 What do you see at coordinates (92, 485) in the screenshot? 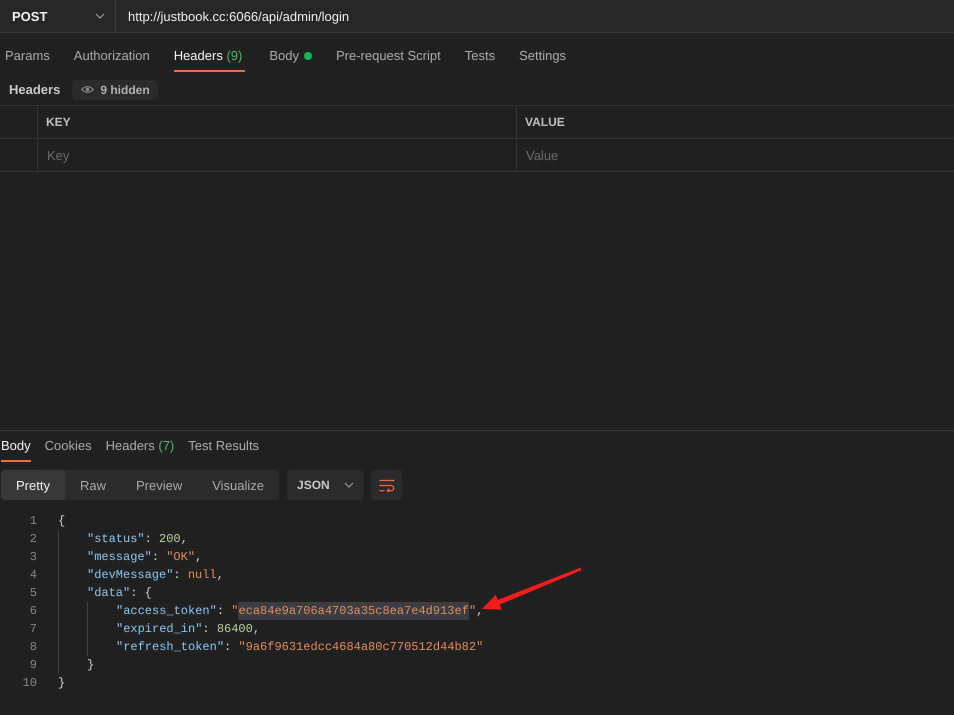
I see `view-mode-tab: Raw` at bounding box center [92, 485].